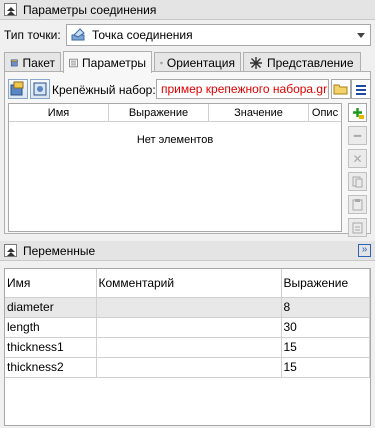 This screenshot has width=375, height=428. Describe the element at coordinates (325, 327) in the screenshot. I see `var-expression: 30` at that location.